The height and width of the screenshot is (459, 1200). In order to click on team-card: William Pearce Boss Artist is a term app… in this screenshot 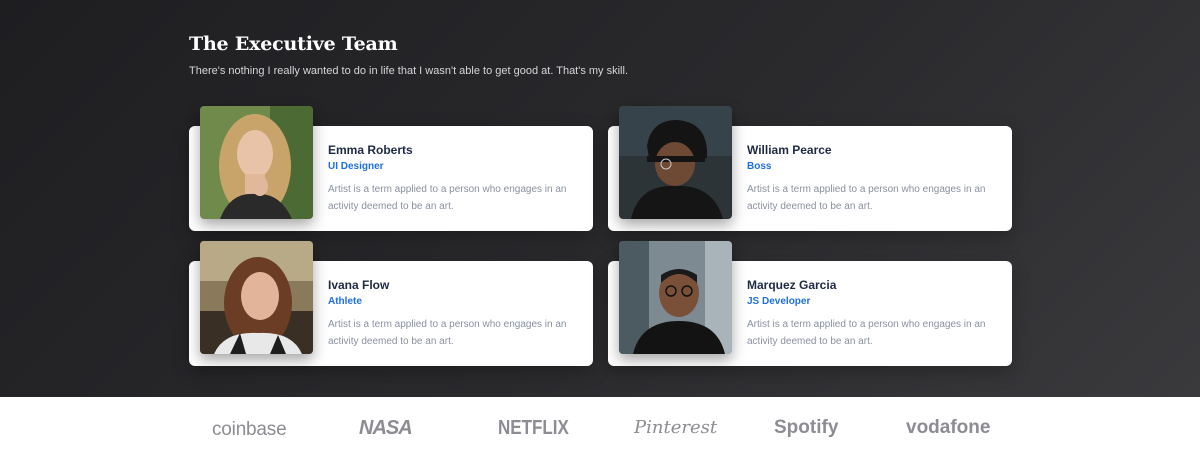, I will do `click(810, 168)`.